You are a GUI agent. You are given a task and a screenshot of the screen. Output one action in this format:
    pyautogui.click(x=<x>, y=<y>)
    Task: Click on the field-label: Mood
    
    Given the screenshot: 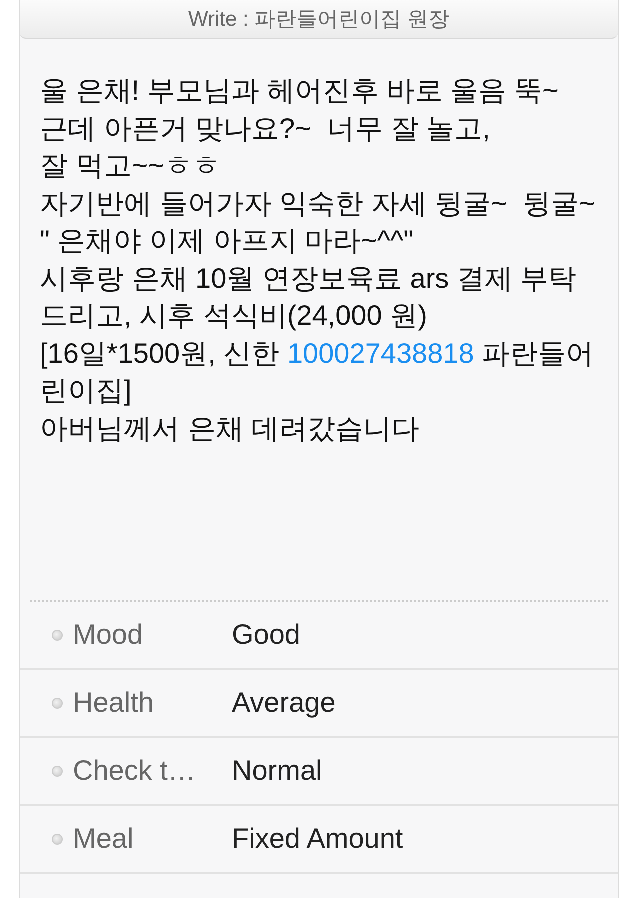 What is the action you would take?
    pyautogui.click(x=108, y=635)
    